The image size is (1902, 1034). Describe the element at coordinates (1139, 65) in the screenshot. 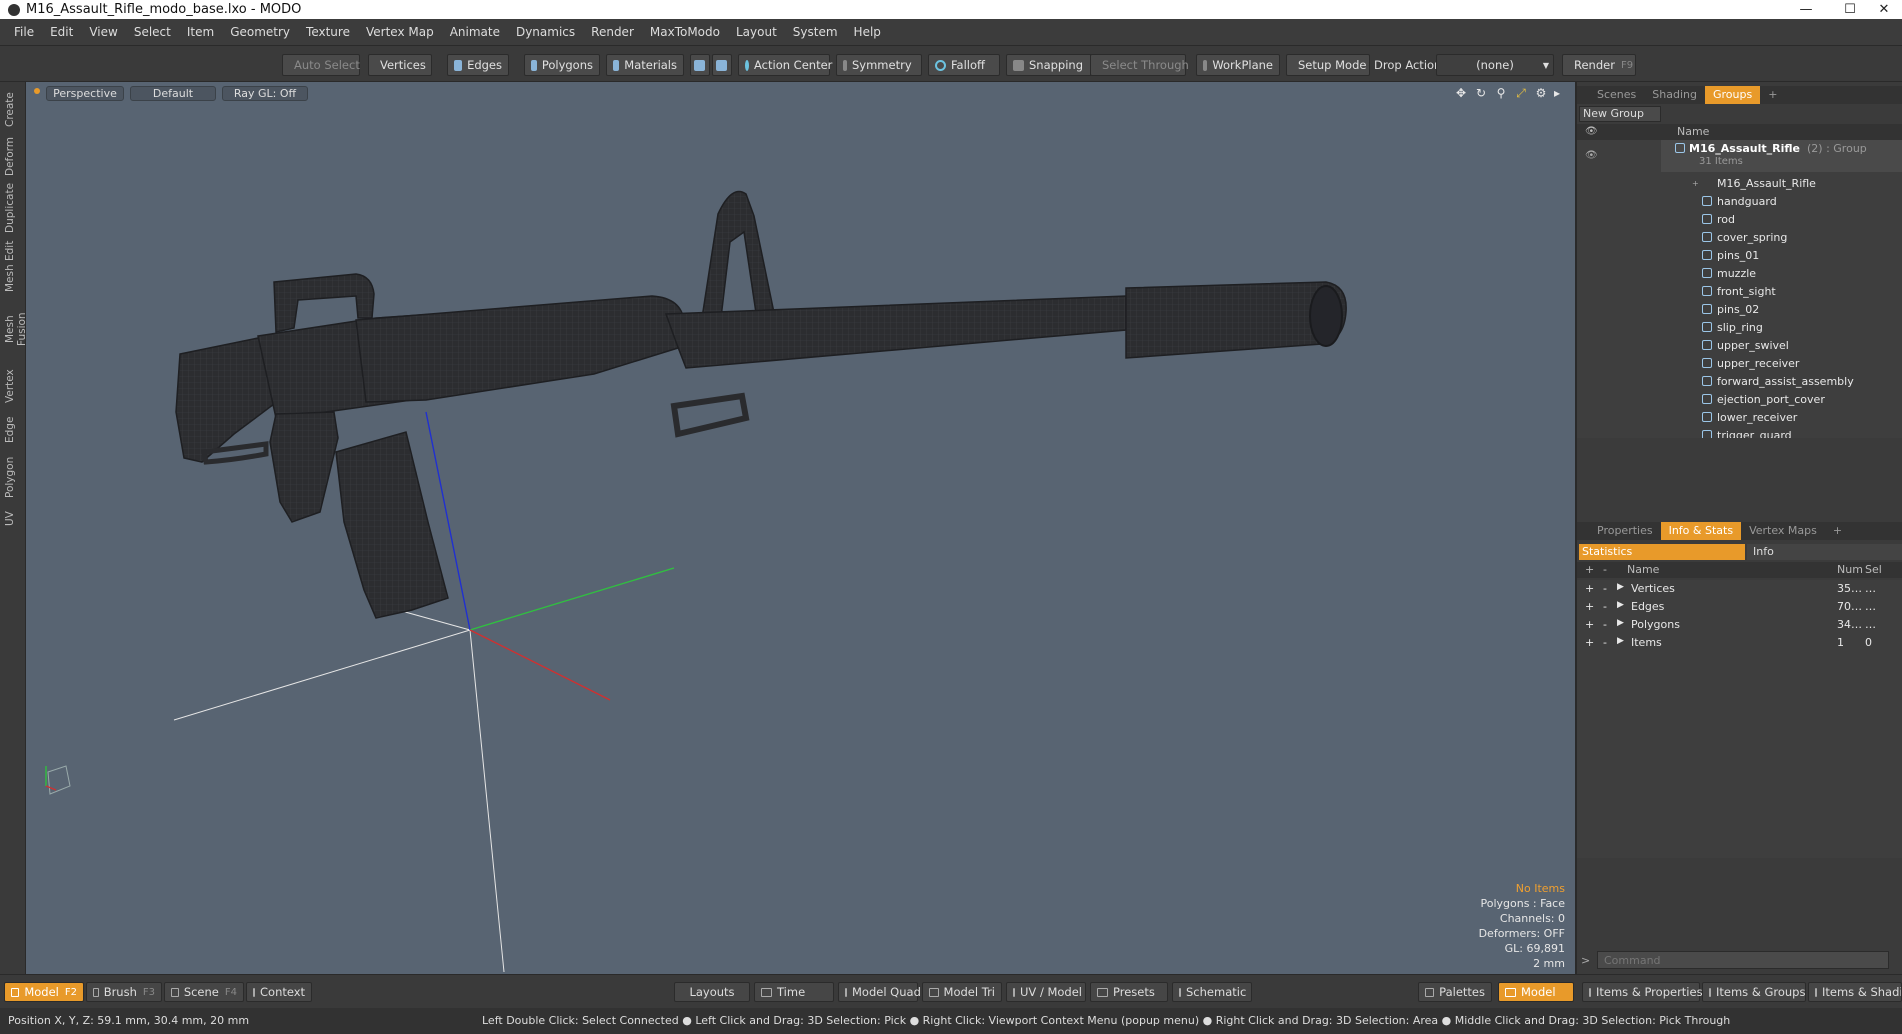

I see `select-through-button: Select Through` at that location.